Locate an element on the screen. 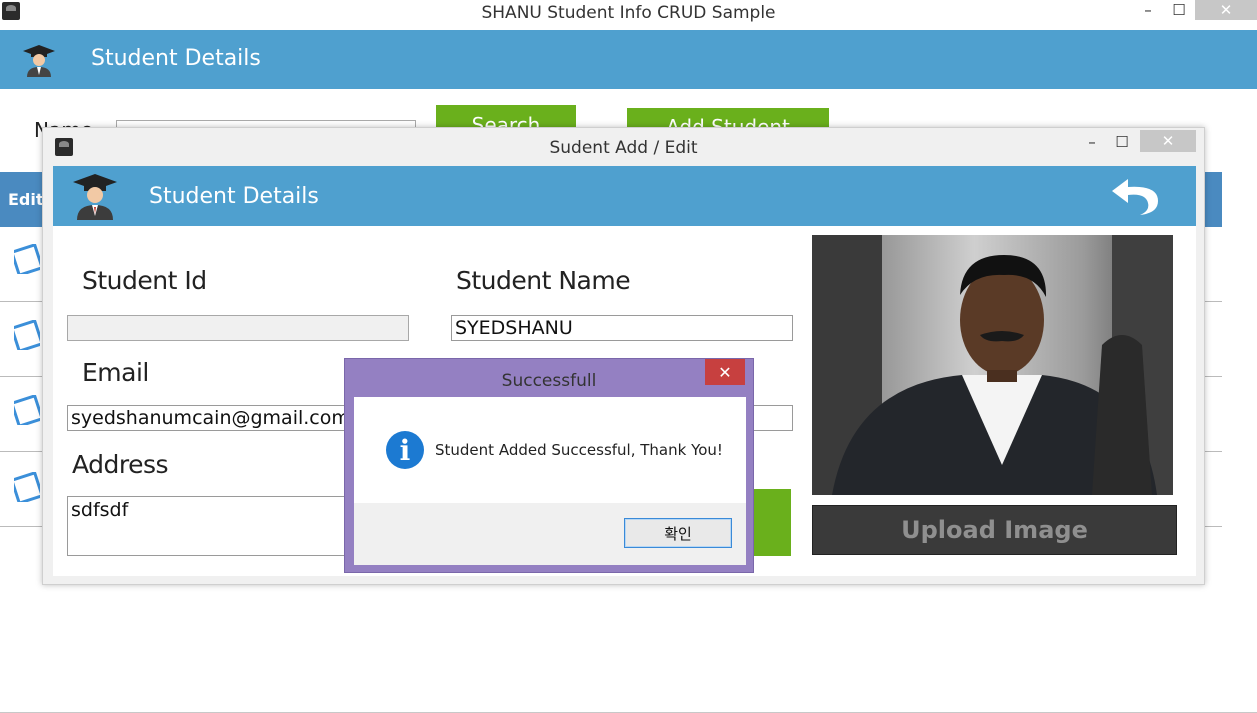 This screenshot has width=1257, height=713. student-photo-image is located at coordinates (992, 365).